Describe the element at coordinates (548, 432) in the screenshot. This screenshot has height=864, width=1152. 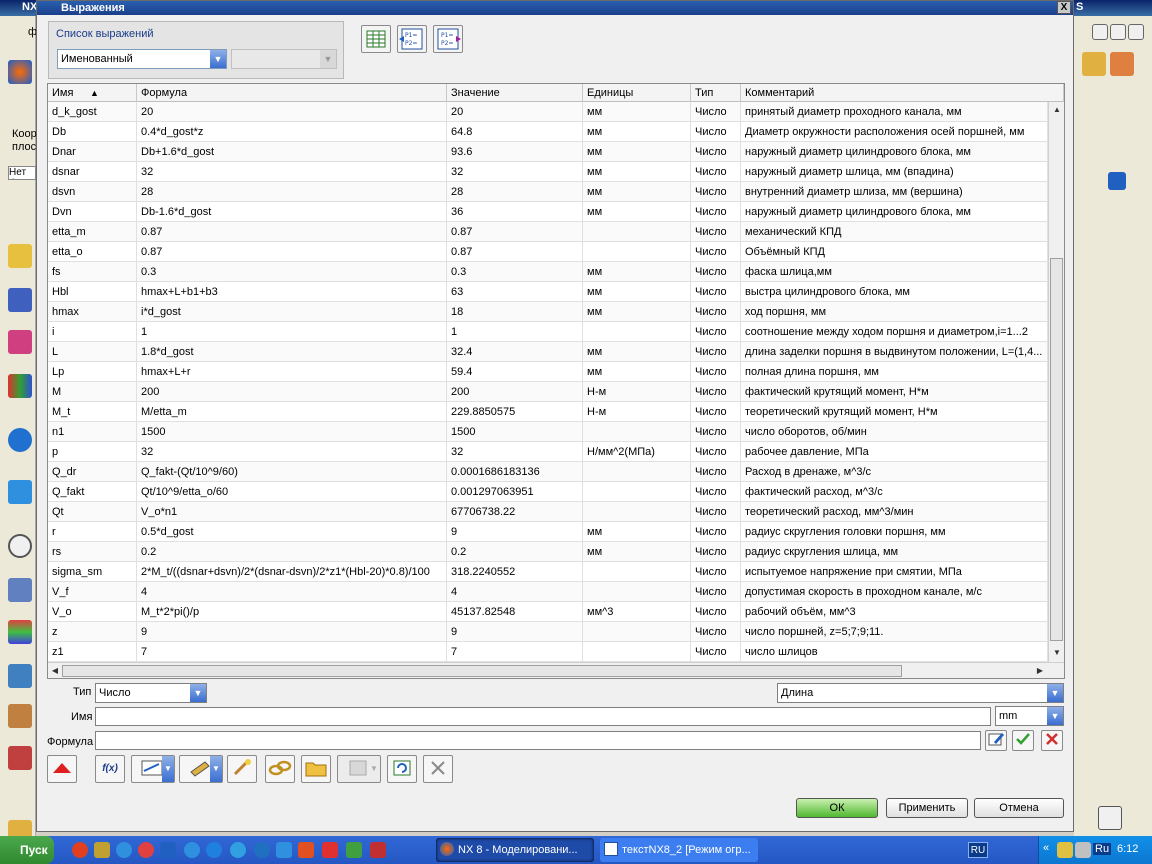
I see `table-row: n1 1500 1500 Число число оборотов, об/мин` at that location.